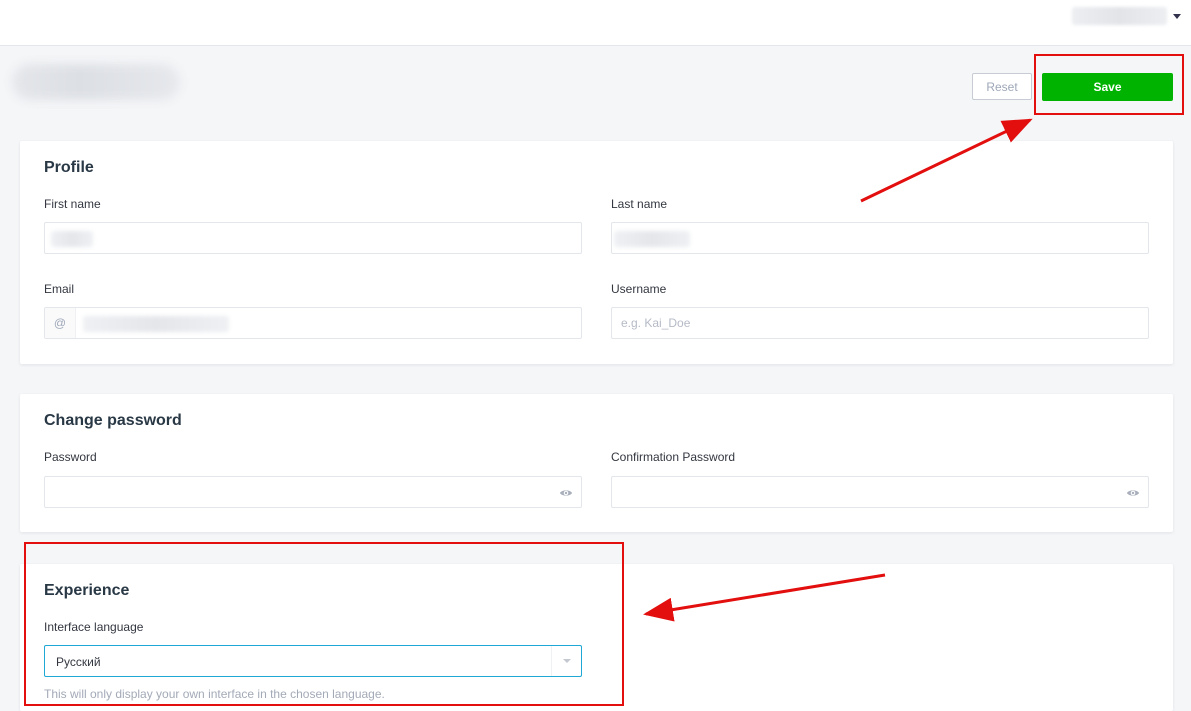 Image resolution: width=1191 pixels, height=711 pixels. What do you see at coordinates (70, 457) in the screenshot?
I see `password-label: Password` at bounding box center [70, 457].